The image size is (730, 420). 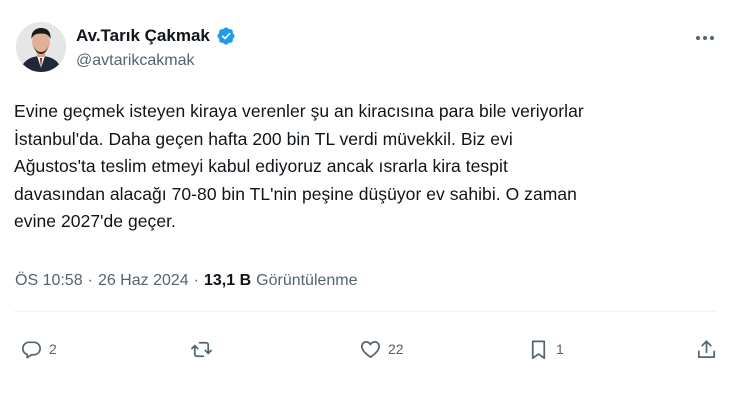 What do you see at coordinates (538, 349) in the screenshot?
I see `bookmark-icon` at bounding box center [538, 349].